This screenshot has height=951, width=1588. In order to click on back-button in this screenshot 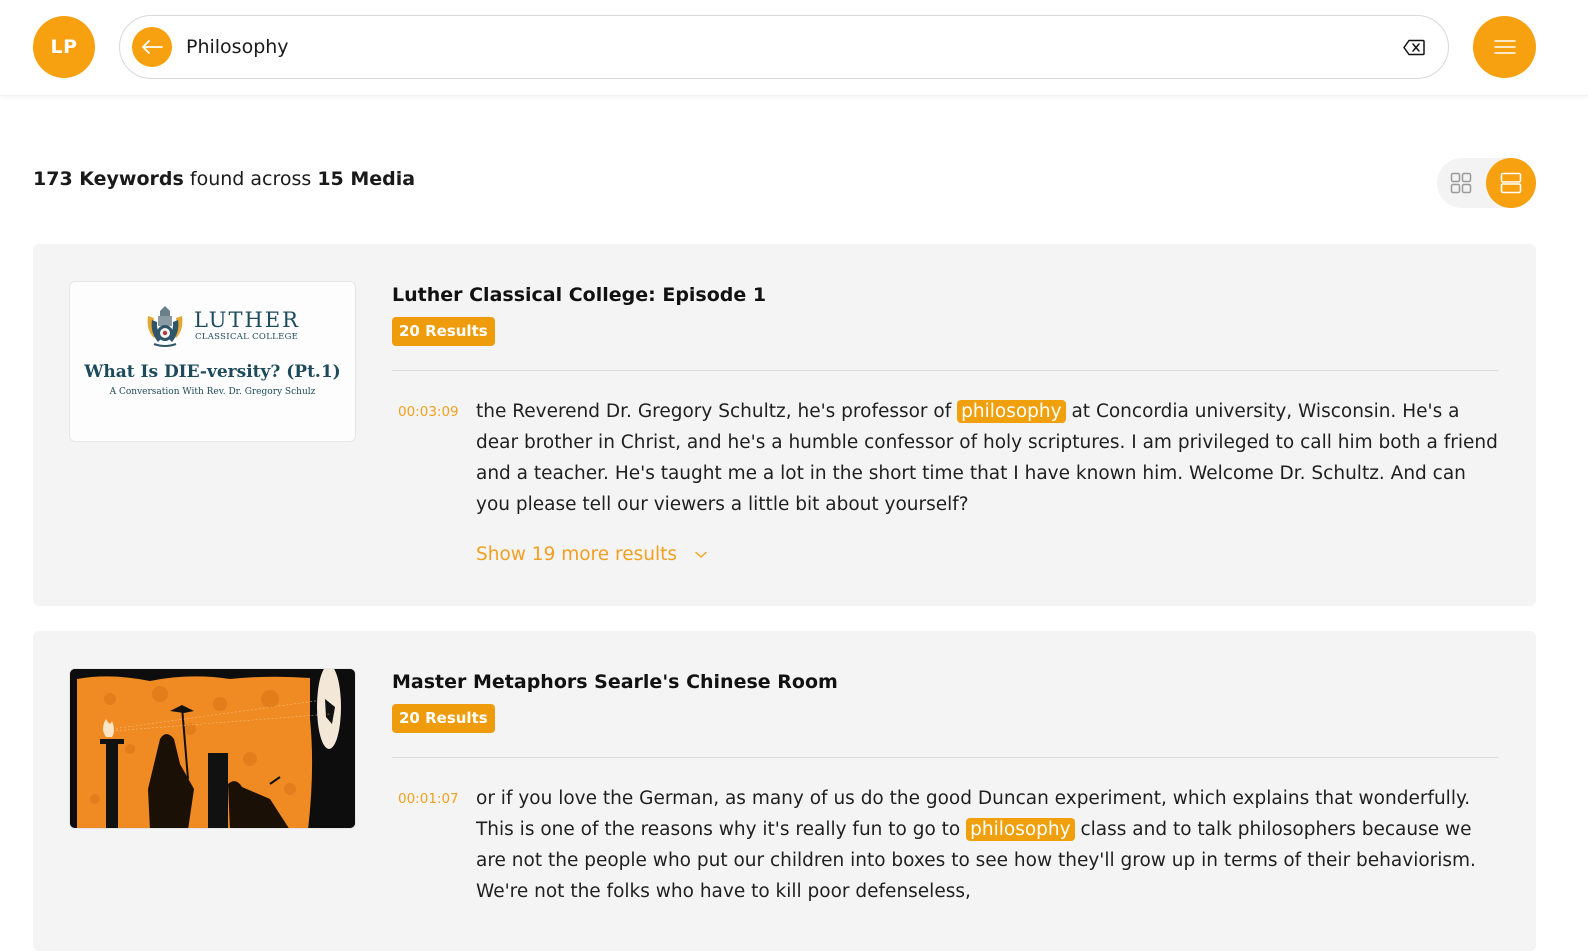, I will do `click(152, 47)`.